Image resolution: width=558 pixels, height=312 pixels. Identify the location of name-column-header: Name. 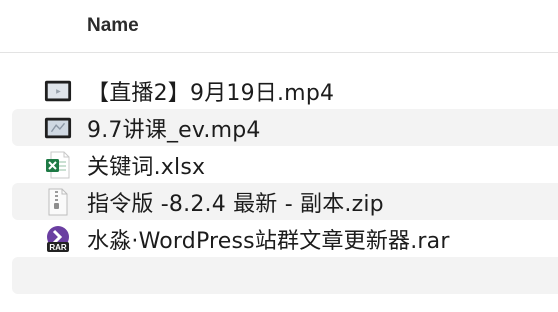
(113, 26).